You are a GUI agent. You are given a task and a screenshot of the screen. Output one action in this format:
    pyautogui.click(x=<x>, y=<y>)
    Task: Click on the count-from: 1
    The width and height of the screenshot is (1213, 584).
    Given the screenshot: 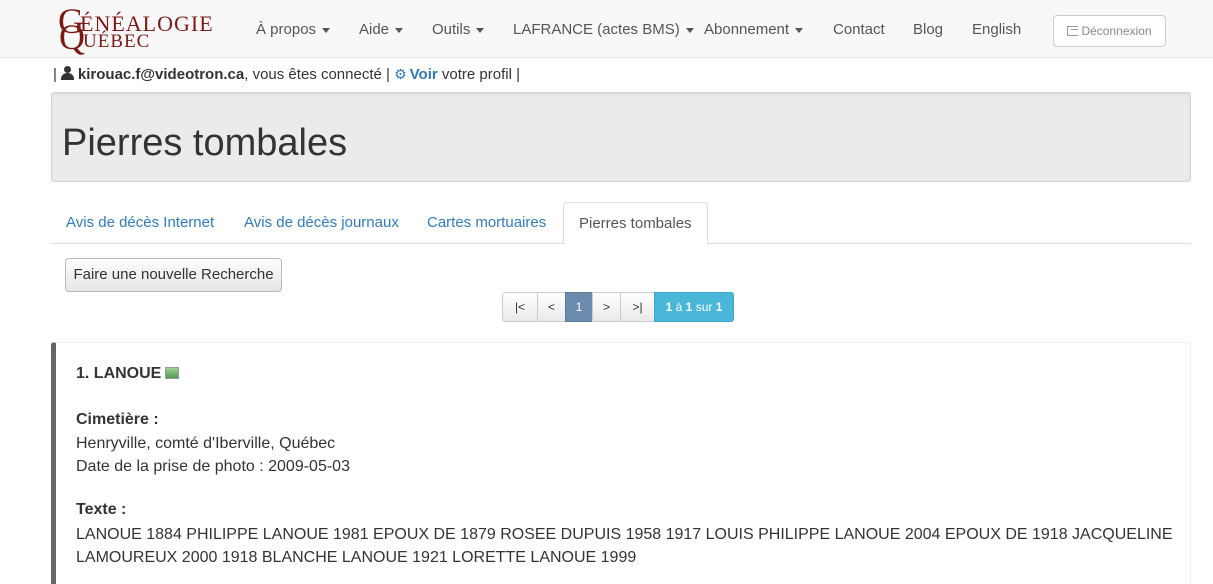 What is the action you would take?
    pyautogui.click(x=669, y=307)
    